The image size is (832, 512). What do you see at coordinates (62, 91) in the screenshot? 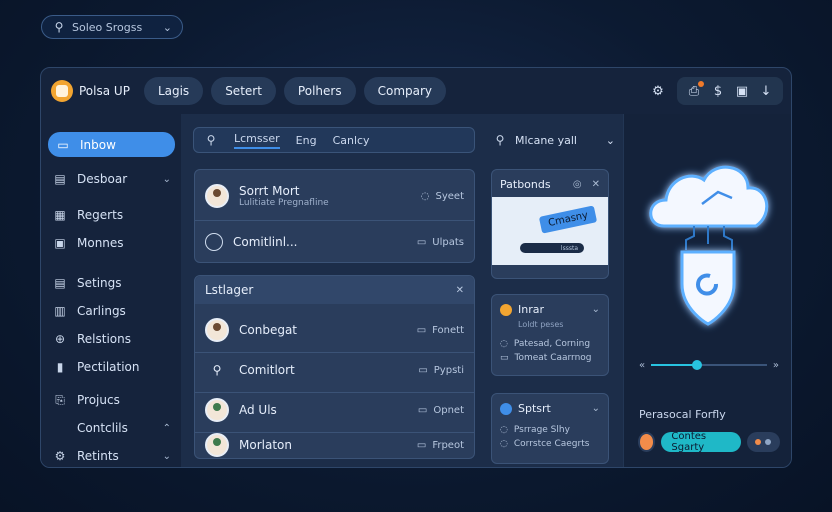
I see `logo-icon` at bounding box center [62, 91].